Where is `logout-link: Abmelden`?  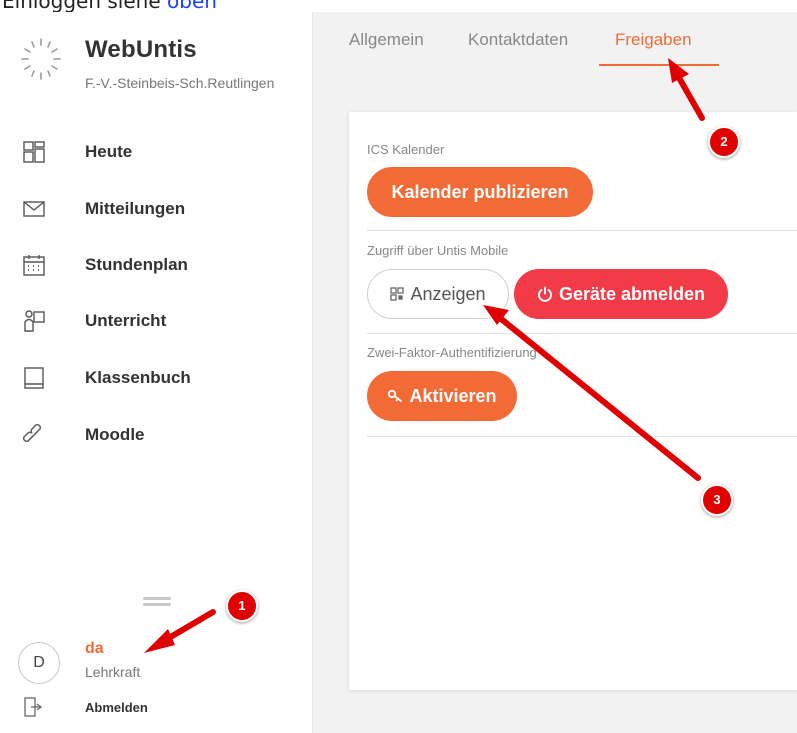
logout-link: Abmelden is located at coordinates (116, 707).